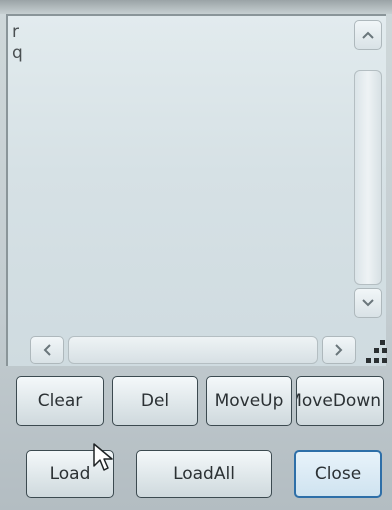  What do you see at coordinates (60, 401) in the screenshot?
I see `clear-button: Clear` at bounding box center [60, 401].